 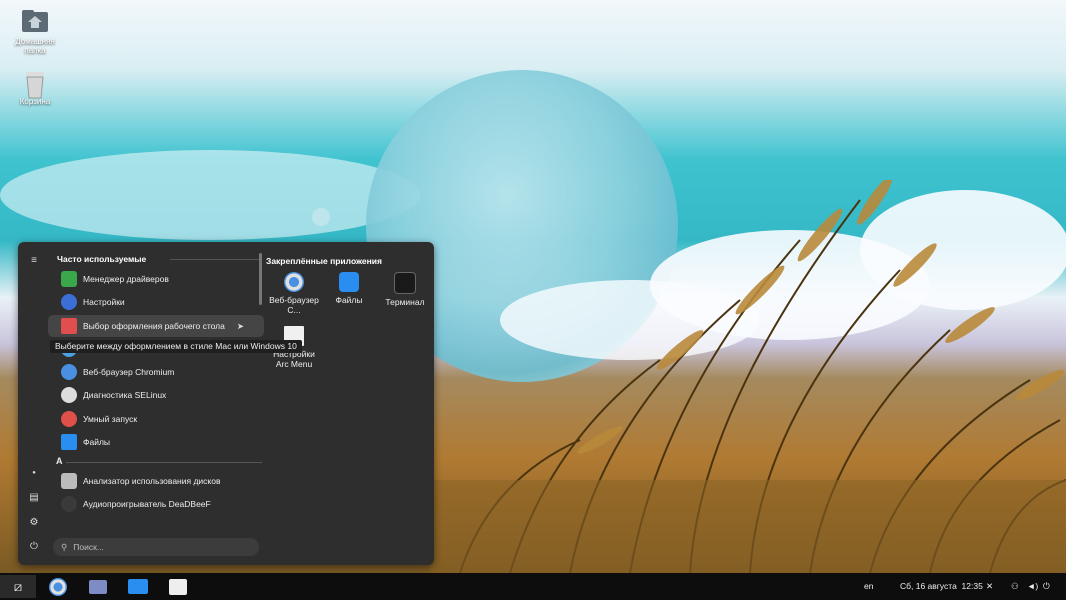 I want to click on trash-label: Корзина, so click(x=35, y=101).